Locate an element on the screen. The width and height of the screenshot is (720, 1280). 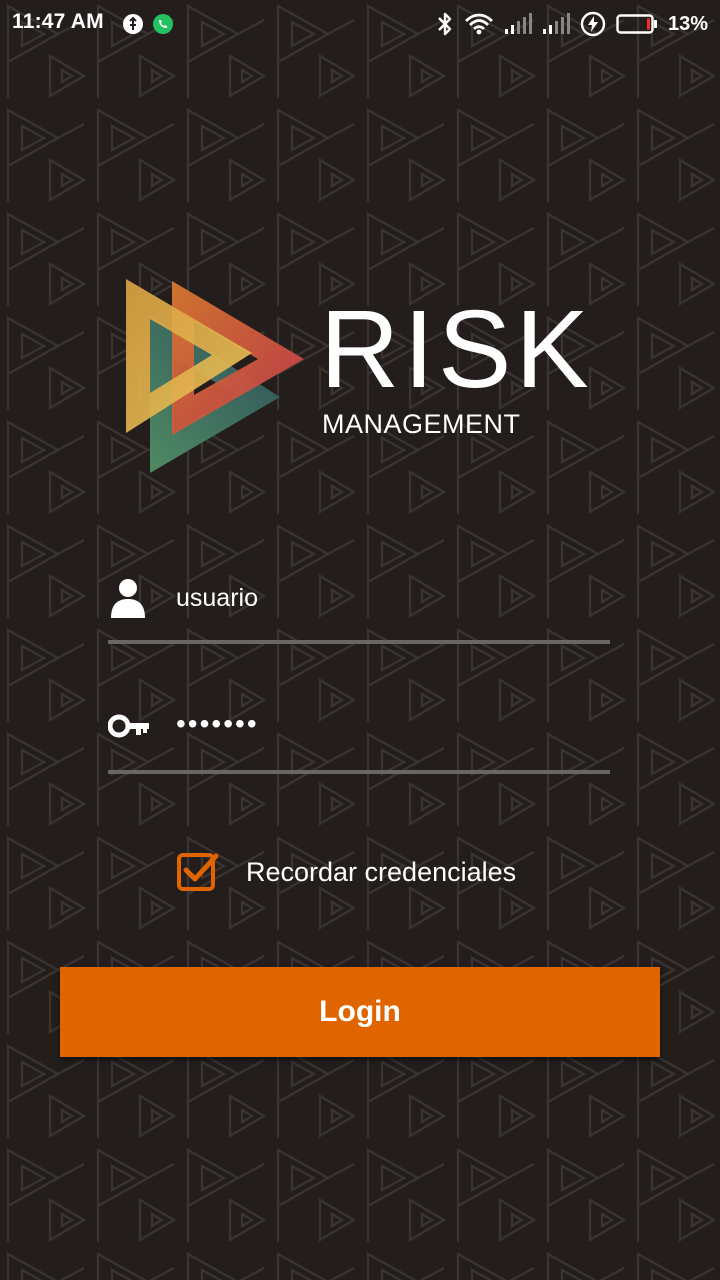
remember-label: Recordar credenciales is located at coordinates (381, 871).